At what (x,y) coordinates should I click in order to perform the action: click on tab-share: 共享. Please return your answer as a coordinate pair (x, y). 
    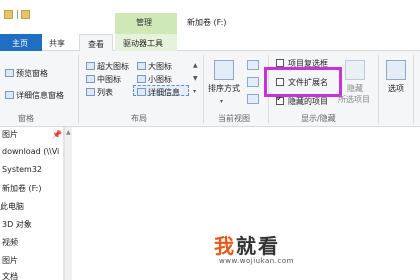
    Looking at the image, I should click on (57, 42).